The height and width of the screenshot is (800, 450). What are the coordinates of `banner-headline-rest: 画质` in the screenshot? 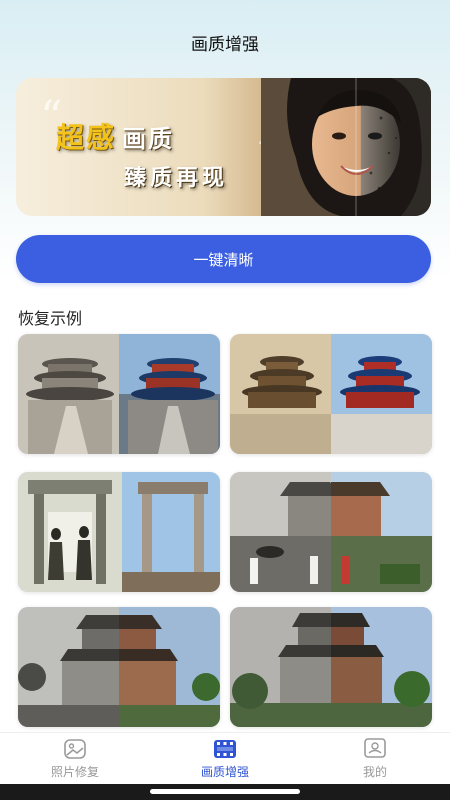 It's located at (148, 139).